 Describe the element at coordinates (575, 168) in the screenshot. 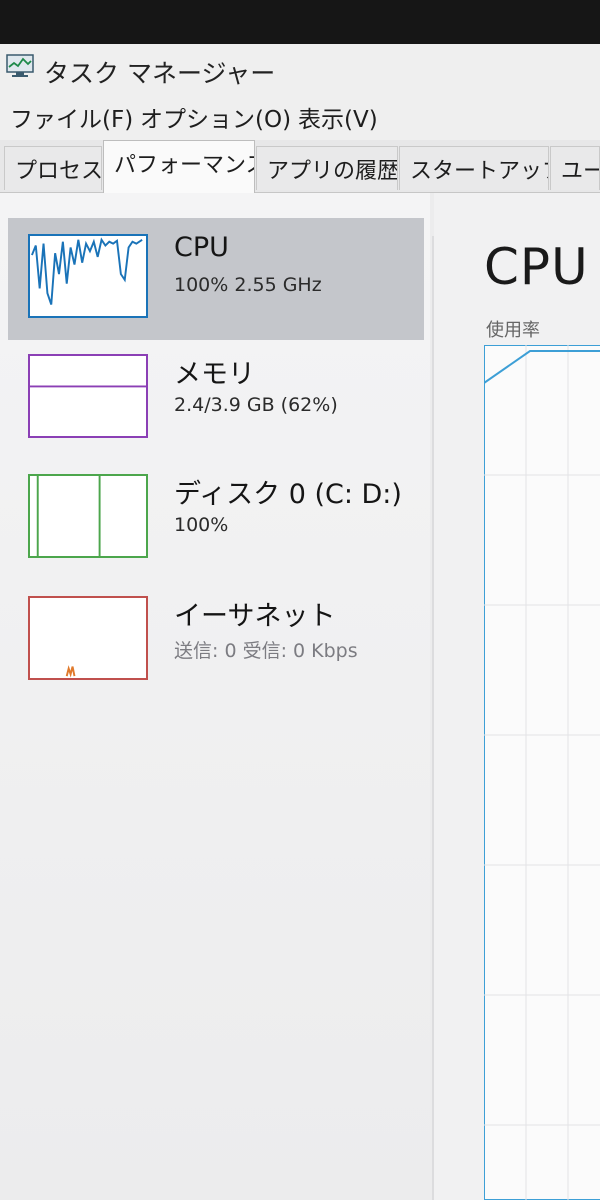

I see `tab-users: ユー` at that location.